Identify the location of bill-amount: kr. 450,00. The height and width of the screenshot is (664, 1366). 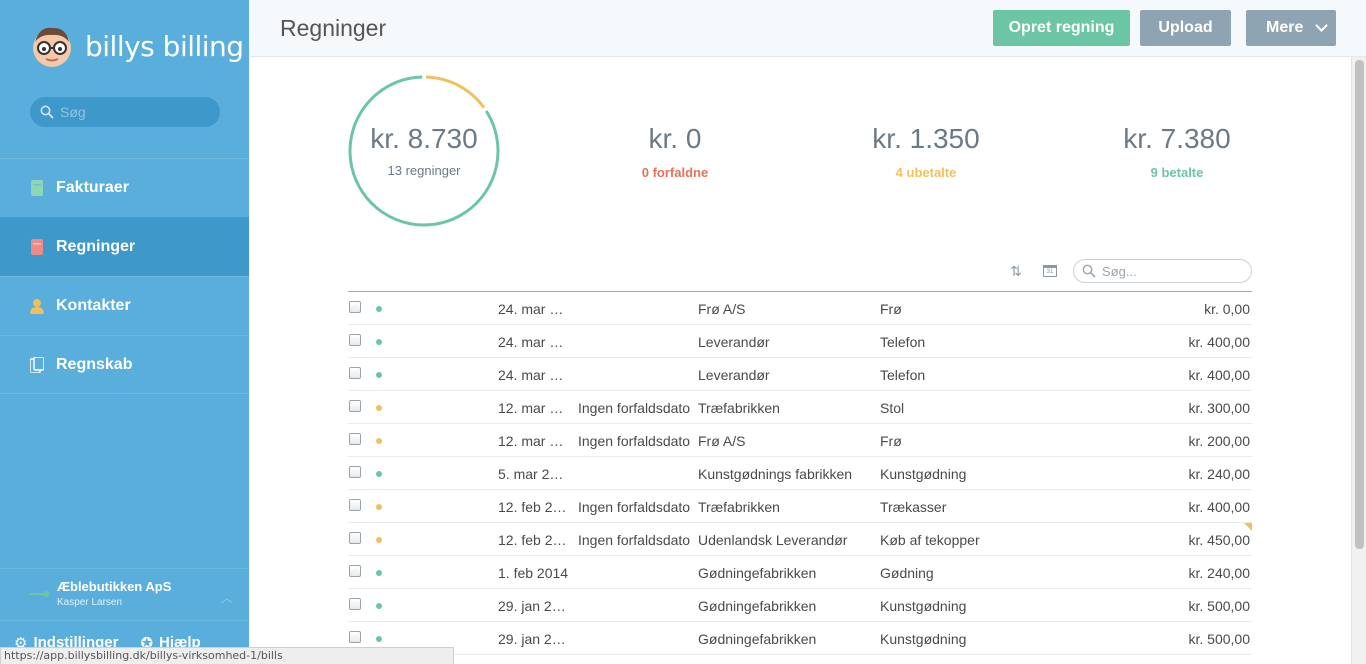
(1219, 540).